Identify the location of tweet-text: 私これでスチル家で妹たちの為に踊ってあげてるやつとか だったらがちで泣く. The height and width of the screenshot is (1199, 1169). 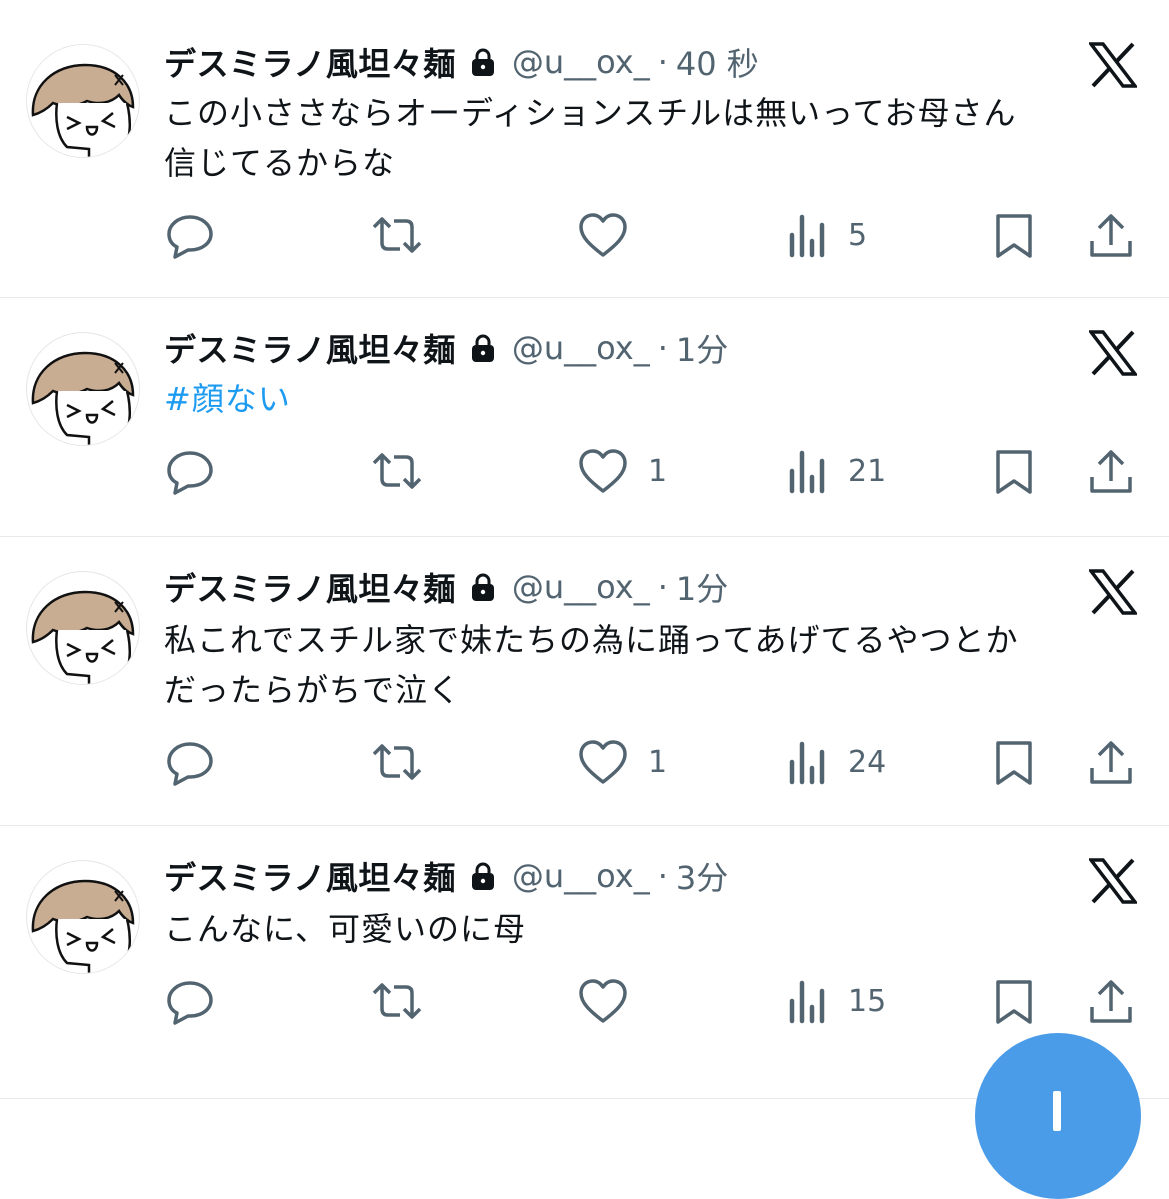
(644, 665).